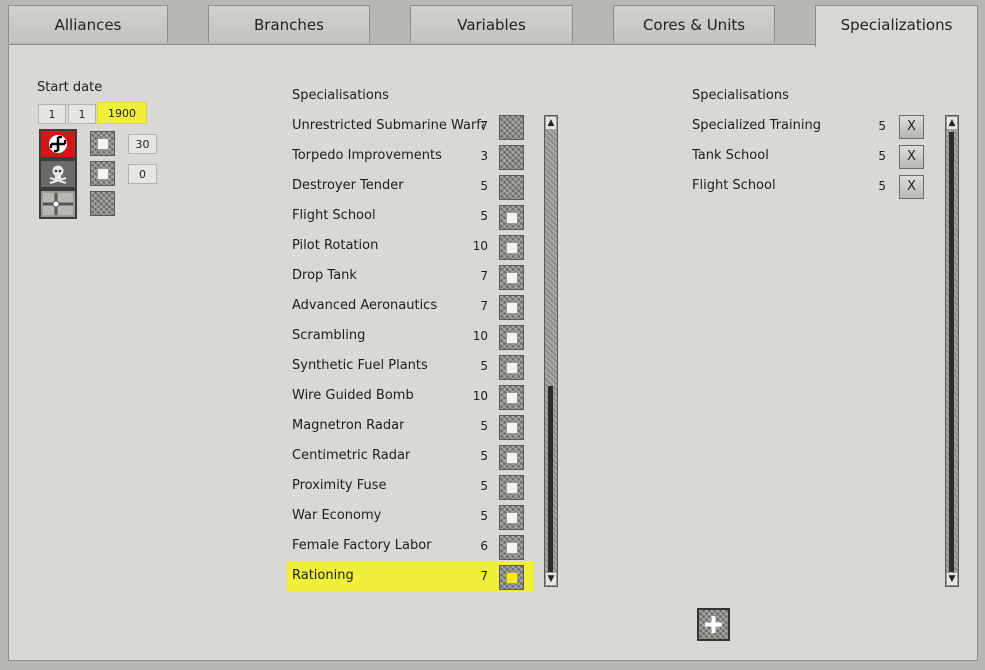 Image resolution: width=985 pixels, height=670 pixels. Describe the element at coordinates (289, 24) in the screenshot. I see `tab-branches: Branches` at that location.